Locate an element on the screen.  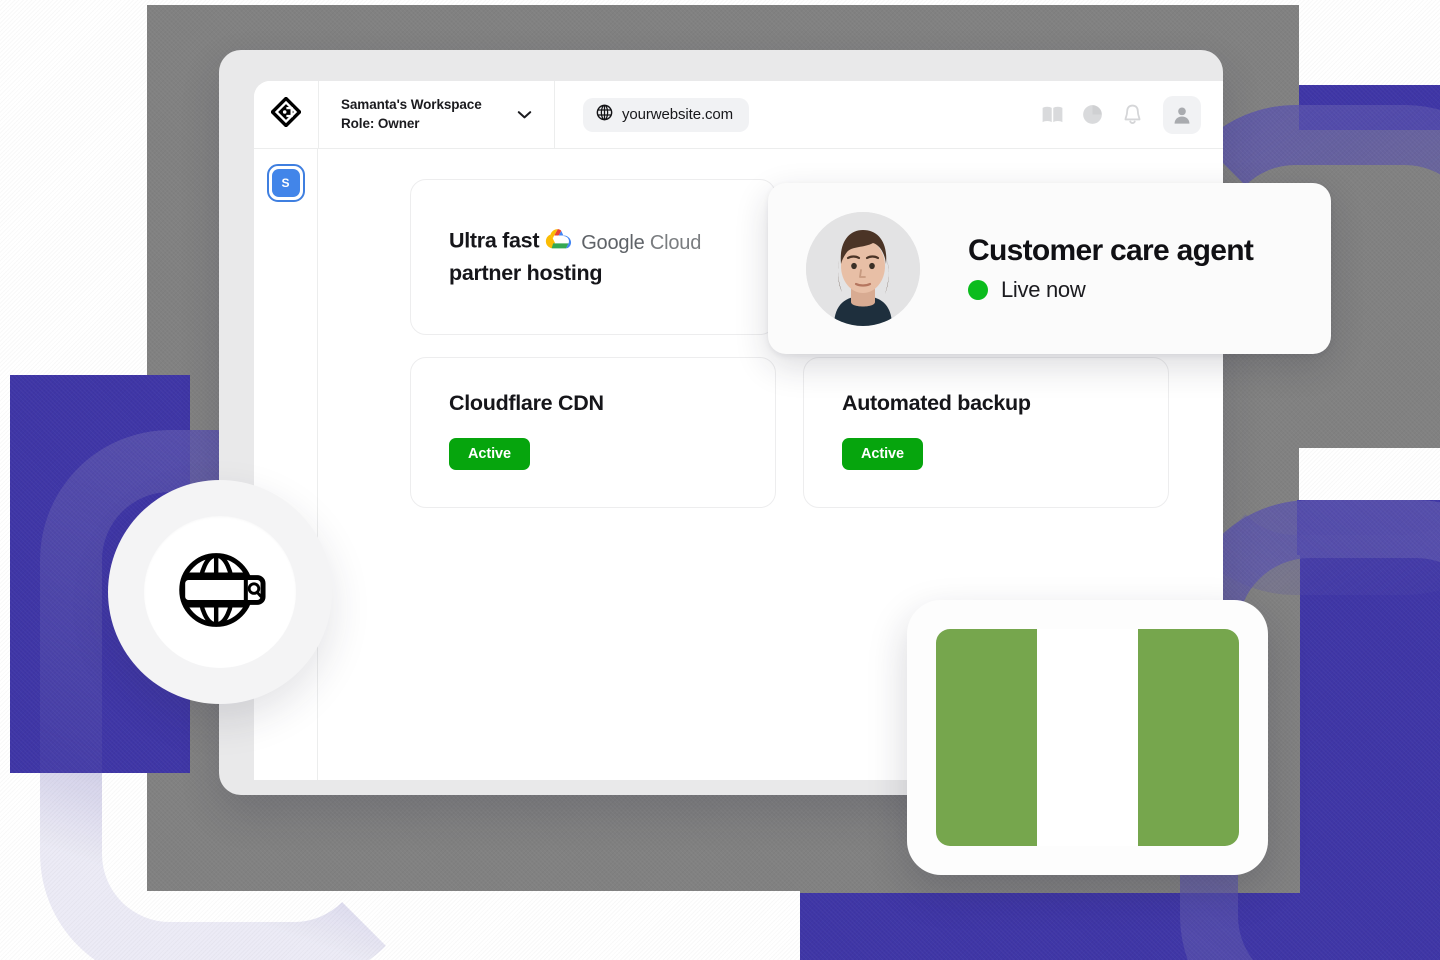
card-backup: Automated backup Active is located at coordinates (986, 432).